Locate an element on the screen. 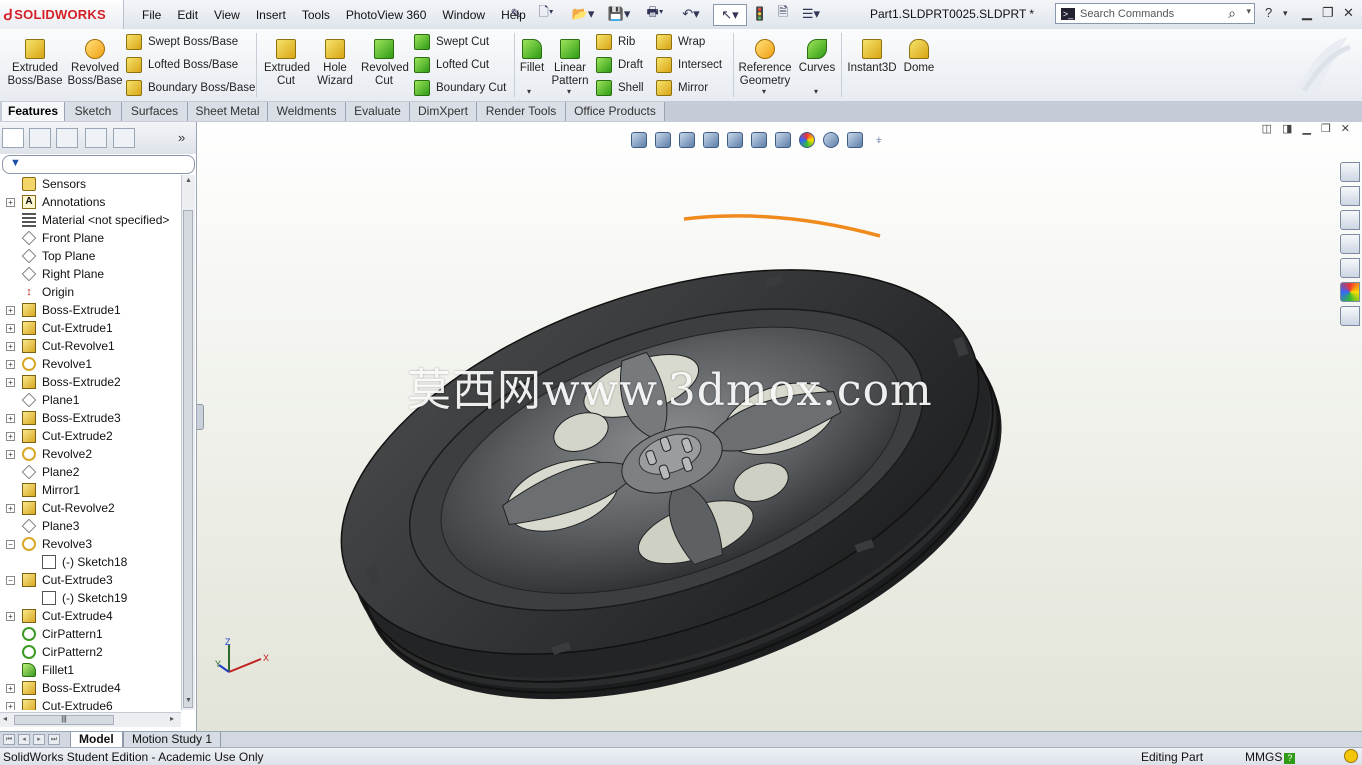  tab-evaluate: Evaluate is located at coordinates (378, 111).